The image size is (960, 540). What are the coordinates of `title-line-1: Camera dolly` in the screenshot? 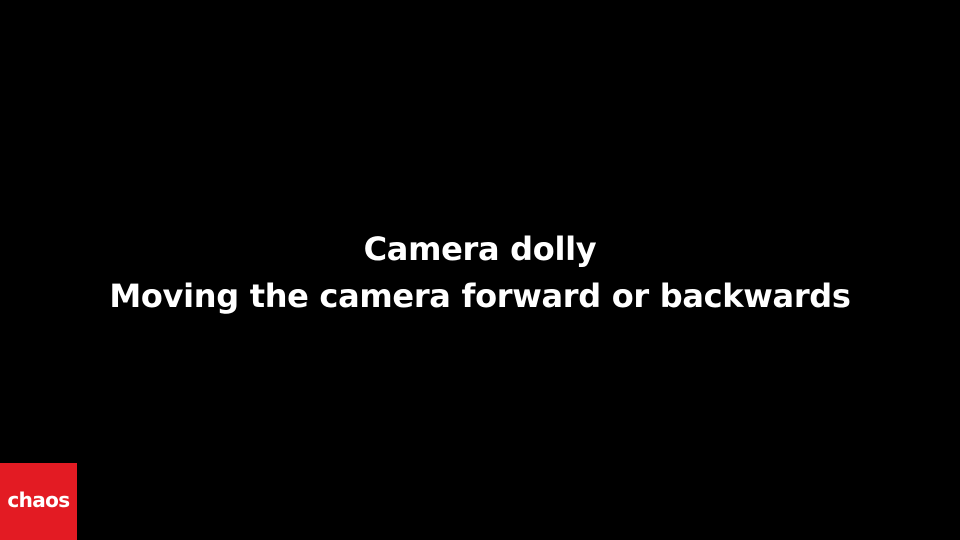 It's located at (480, 249).